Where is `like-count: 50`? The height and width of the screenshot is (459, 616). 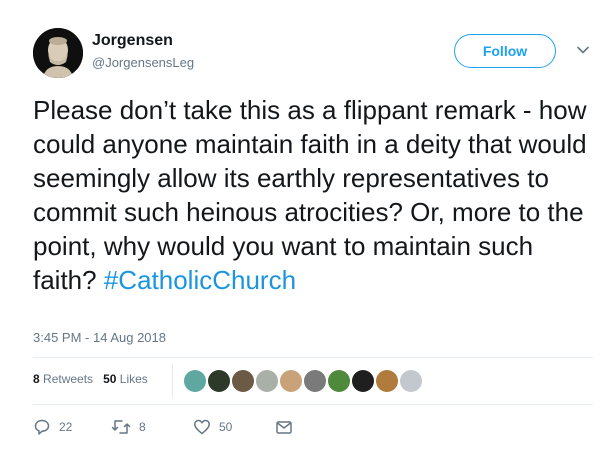
like-count: 50 is located at coordinates (226, 427).